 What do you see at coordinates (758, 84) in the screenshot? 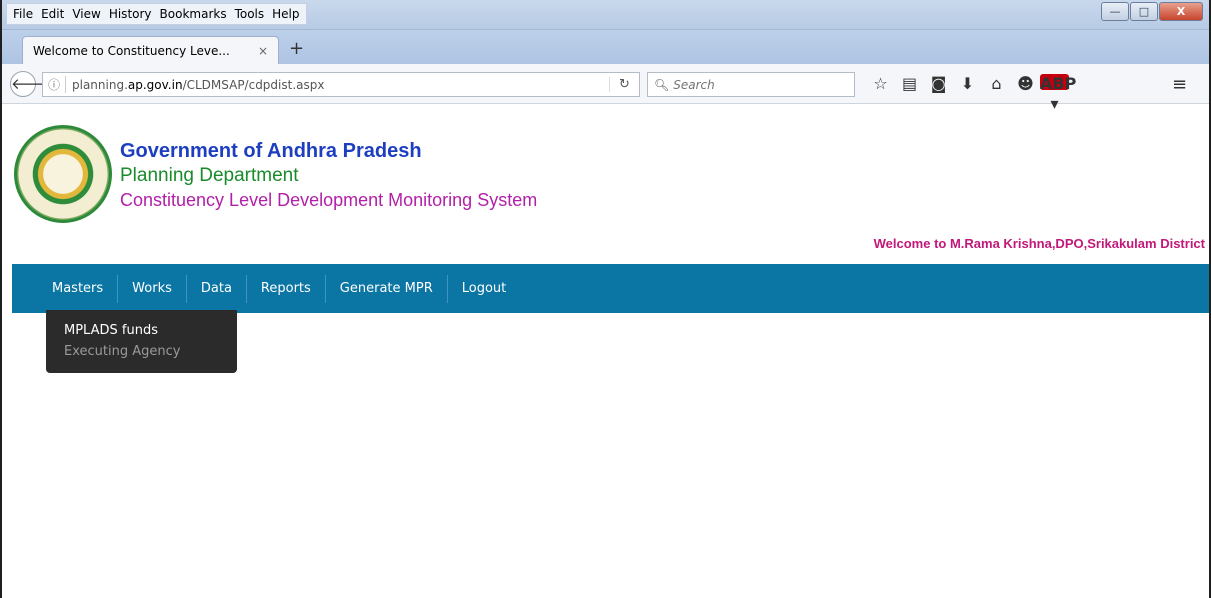
I see `search-input` at bounding box center [758, 84].